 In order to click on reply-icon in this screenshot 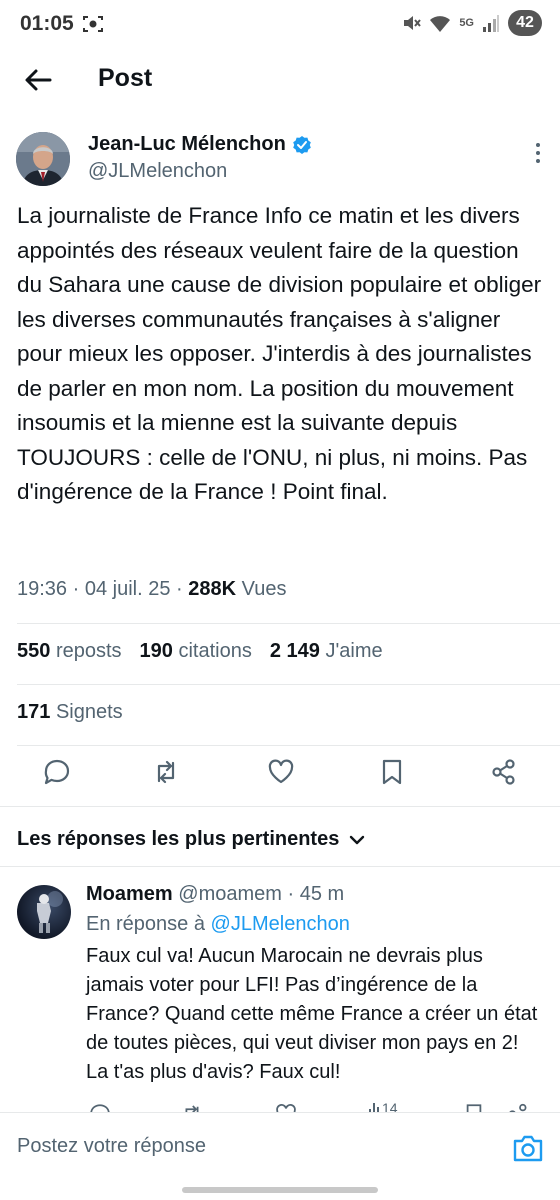, I will do `click(57, 772)`.